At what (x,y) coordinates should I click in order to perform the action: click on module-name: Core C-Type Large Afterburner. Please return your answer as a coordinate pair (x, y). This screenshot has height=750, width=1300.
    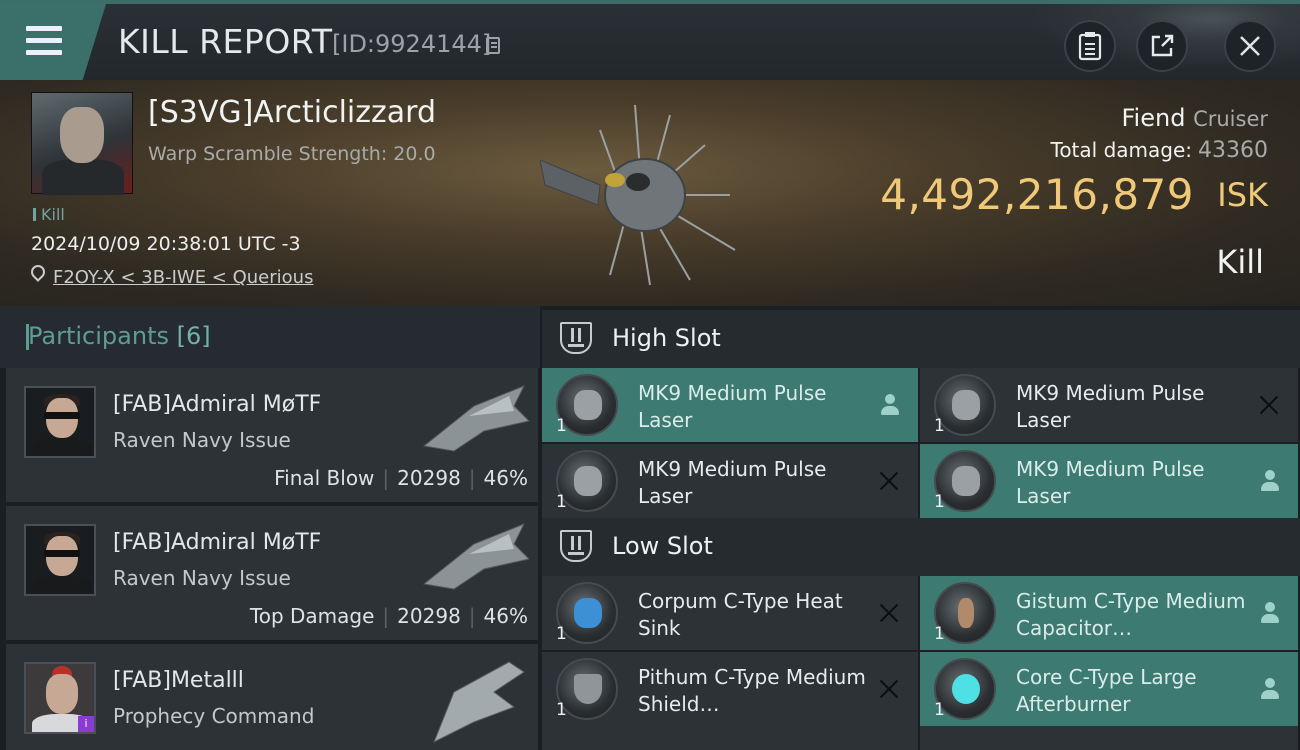
    Looking at the image, I should click on (1106, 690).